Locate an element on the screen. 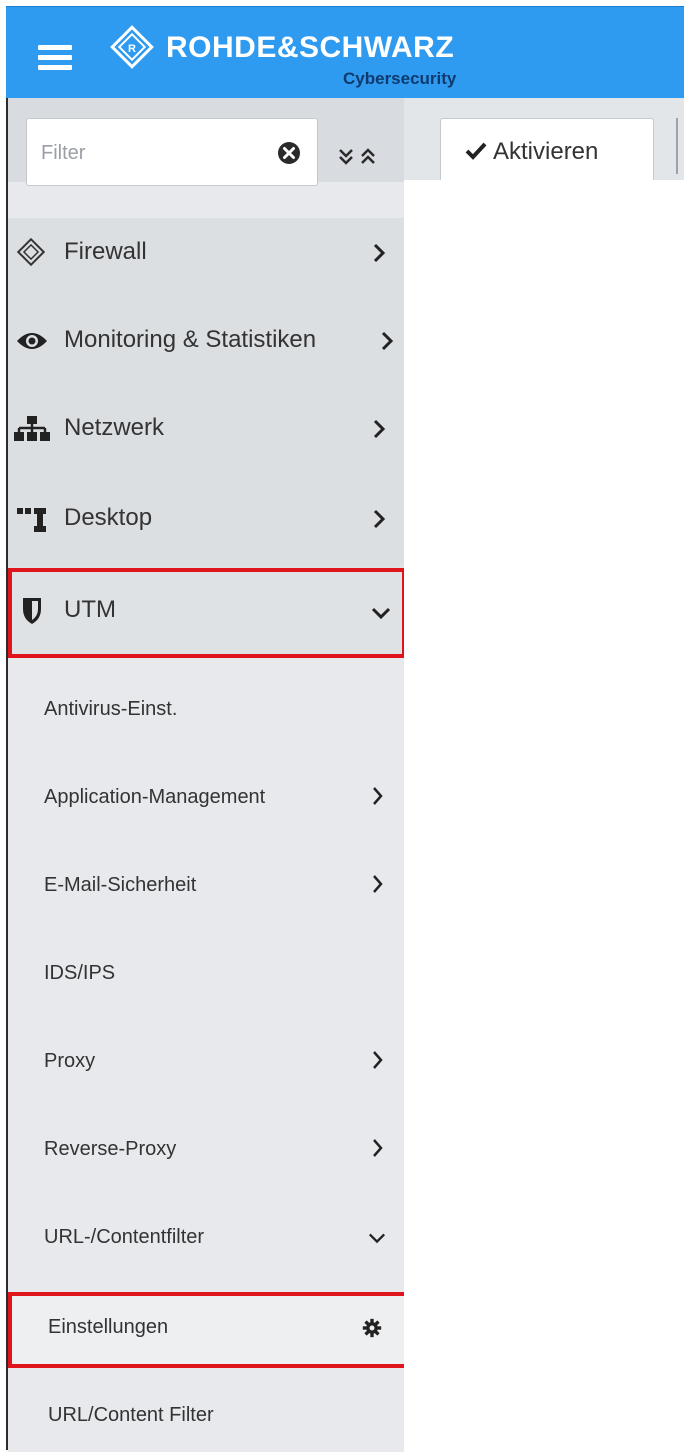 This screenshot has width=684, height=1452. nav-item-firewall: Firewall is located at coordinates (206, 254).